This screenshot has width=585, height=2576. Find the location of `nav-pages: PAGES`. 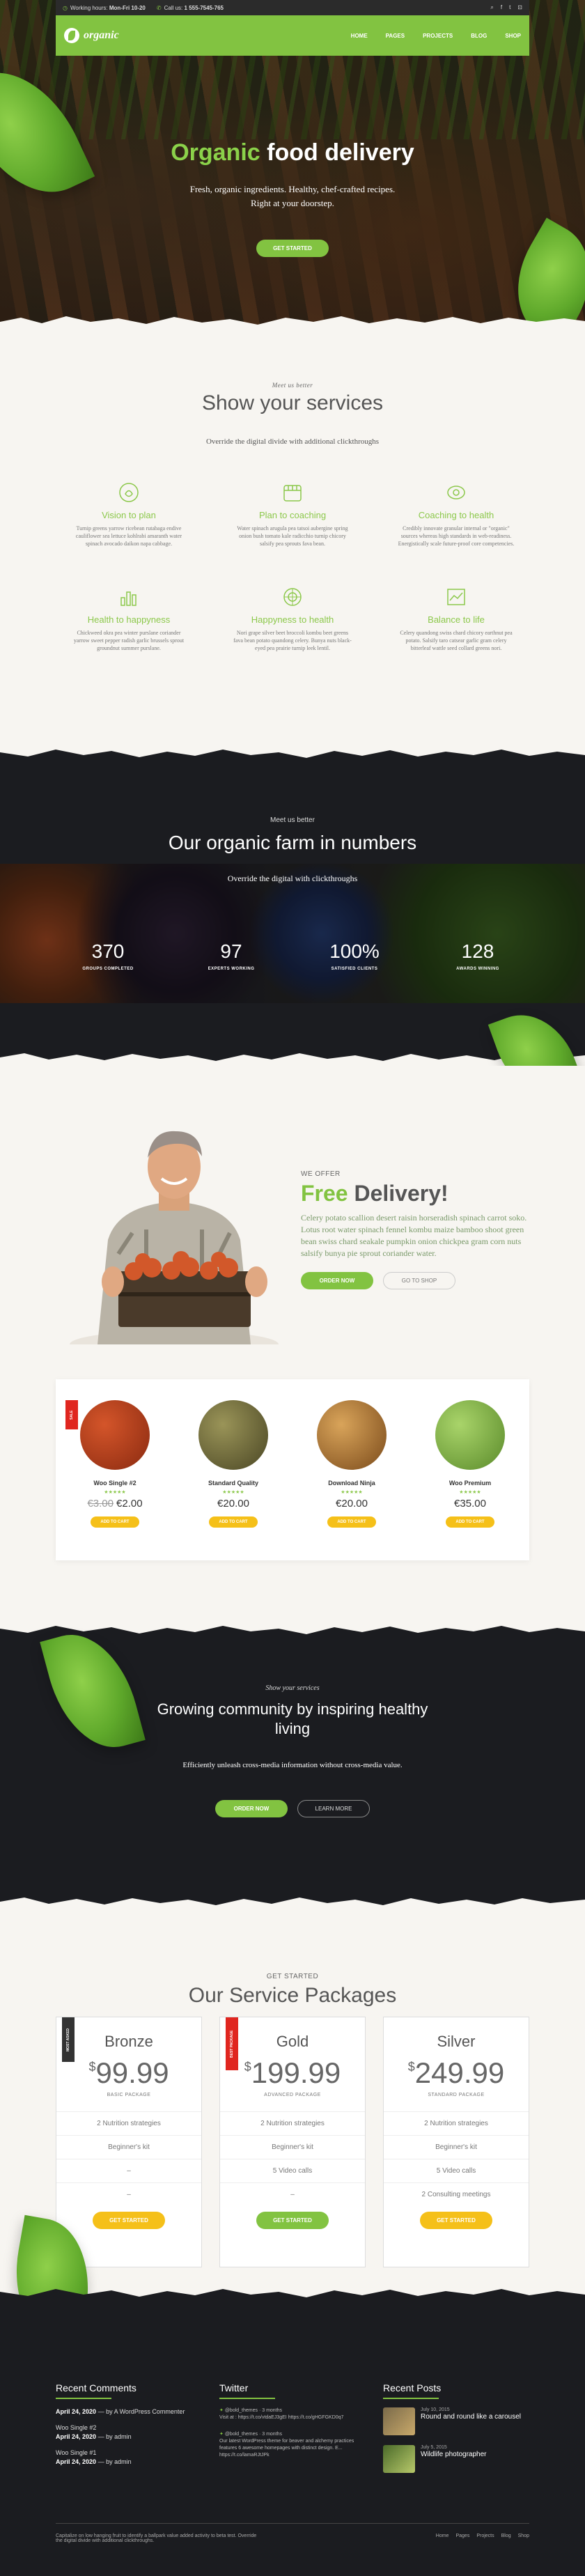

nav-pages: PAGES is located at coordinates (395, 36).